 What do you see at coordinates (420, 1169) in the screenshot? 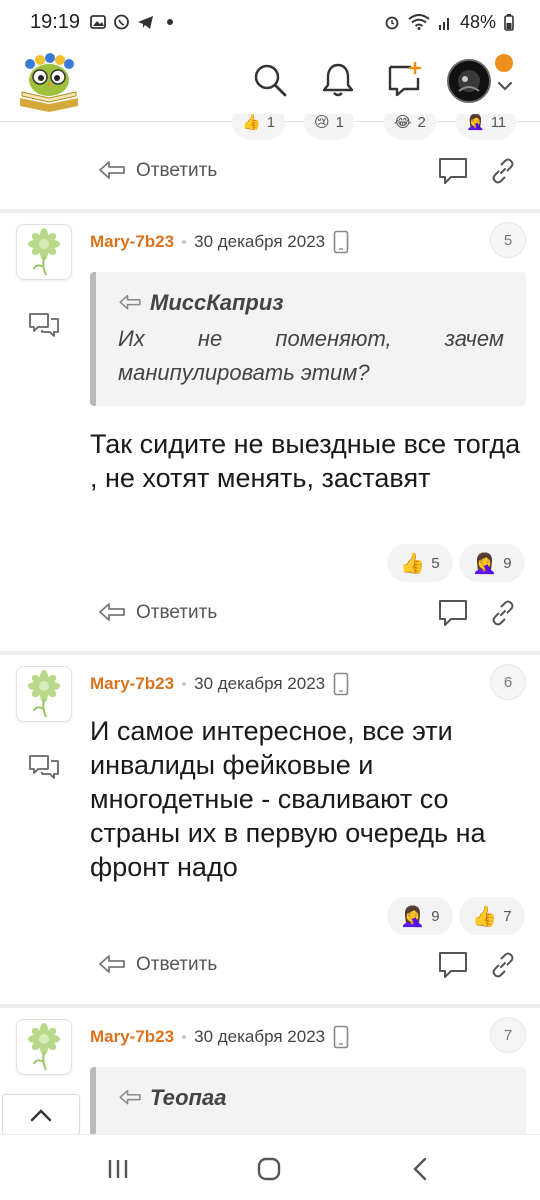
I see `back-button` at bounding box center [420, 1169].